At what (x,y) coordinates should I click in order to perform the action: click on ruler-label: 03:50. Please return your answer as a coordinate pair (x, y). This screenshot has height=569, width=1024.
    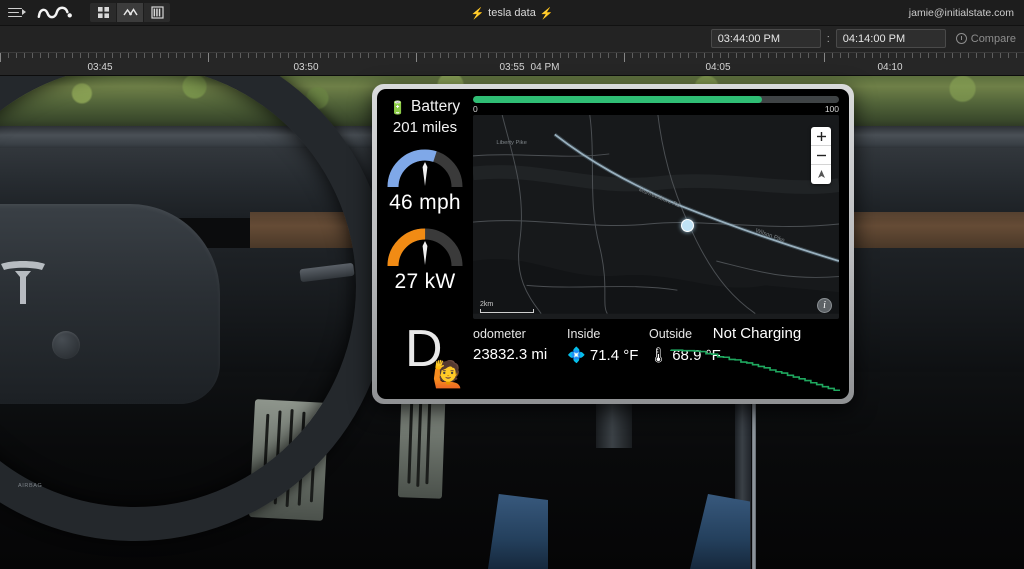
    Looking at the image, I should click on (306, 67).